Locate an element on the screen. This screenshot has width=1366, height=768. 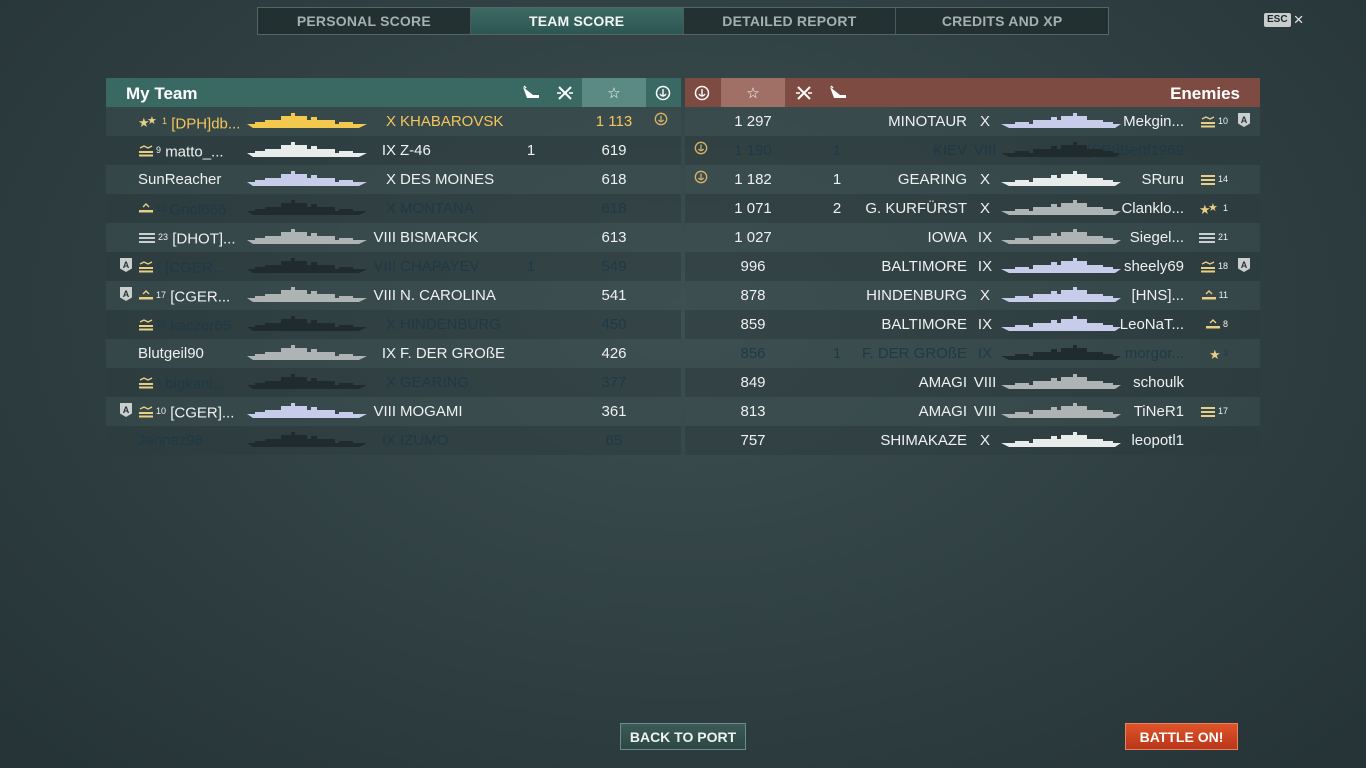
rank-insignia-icon: 9 is located at coordinates (149, 266).